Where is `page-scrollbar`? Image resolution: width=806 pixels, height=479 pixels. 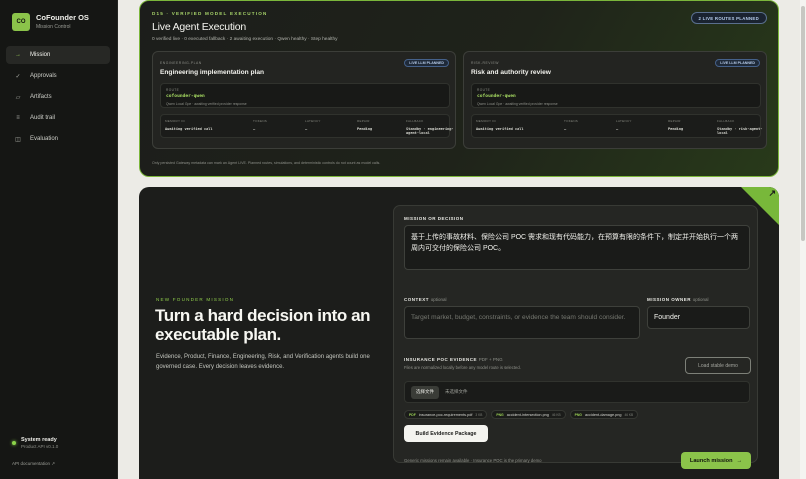 page-scrollbar is located at coordinates (803, 239).